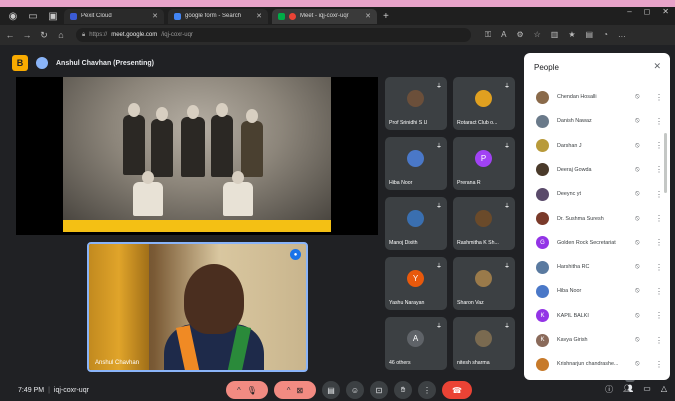 This screenshot has height=401, width=675. I want to click on participant-row: K KAPIL BALKI ⦸ ⋮, so click(600, 316).